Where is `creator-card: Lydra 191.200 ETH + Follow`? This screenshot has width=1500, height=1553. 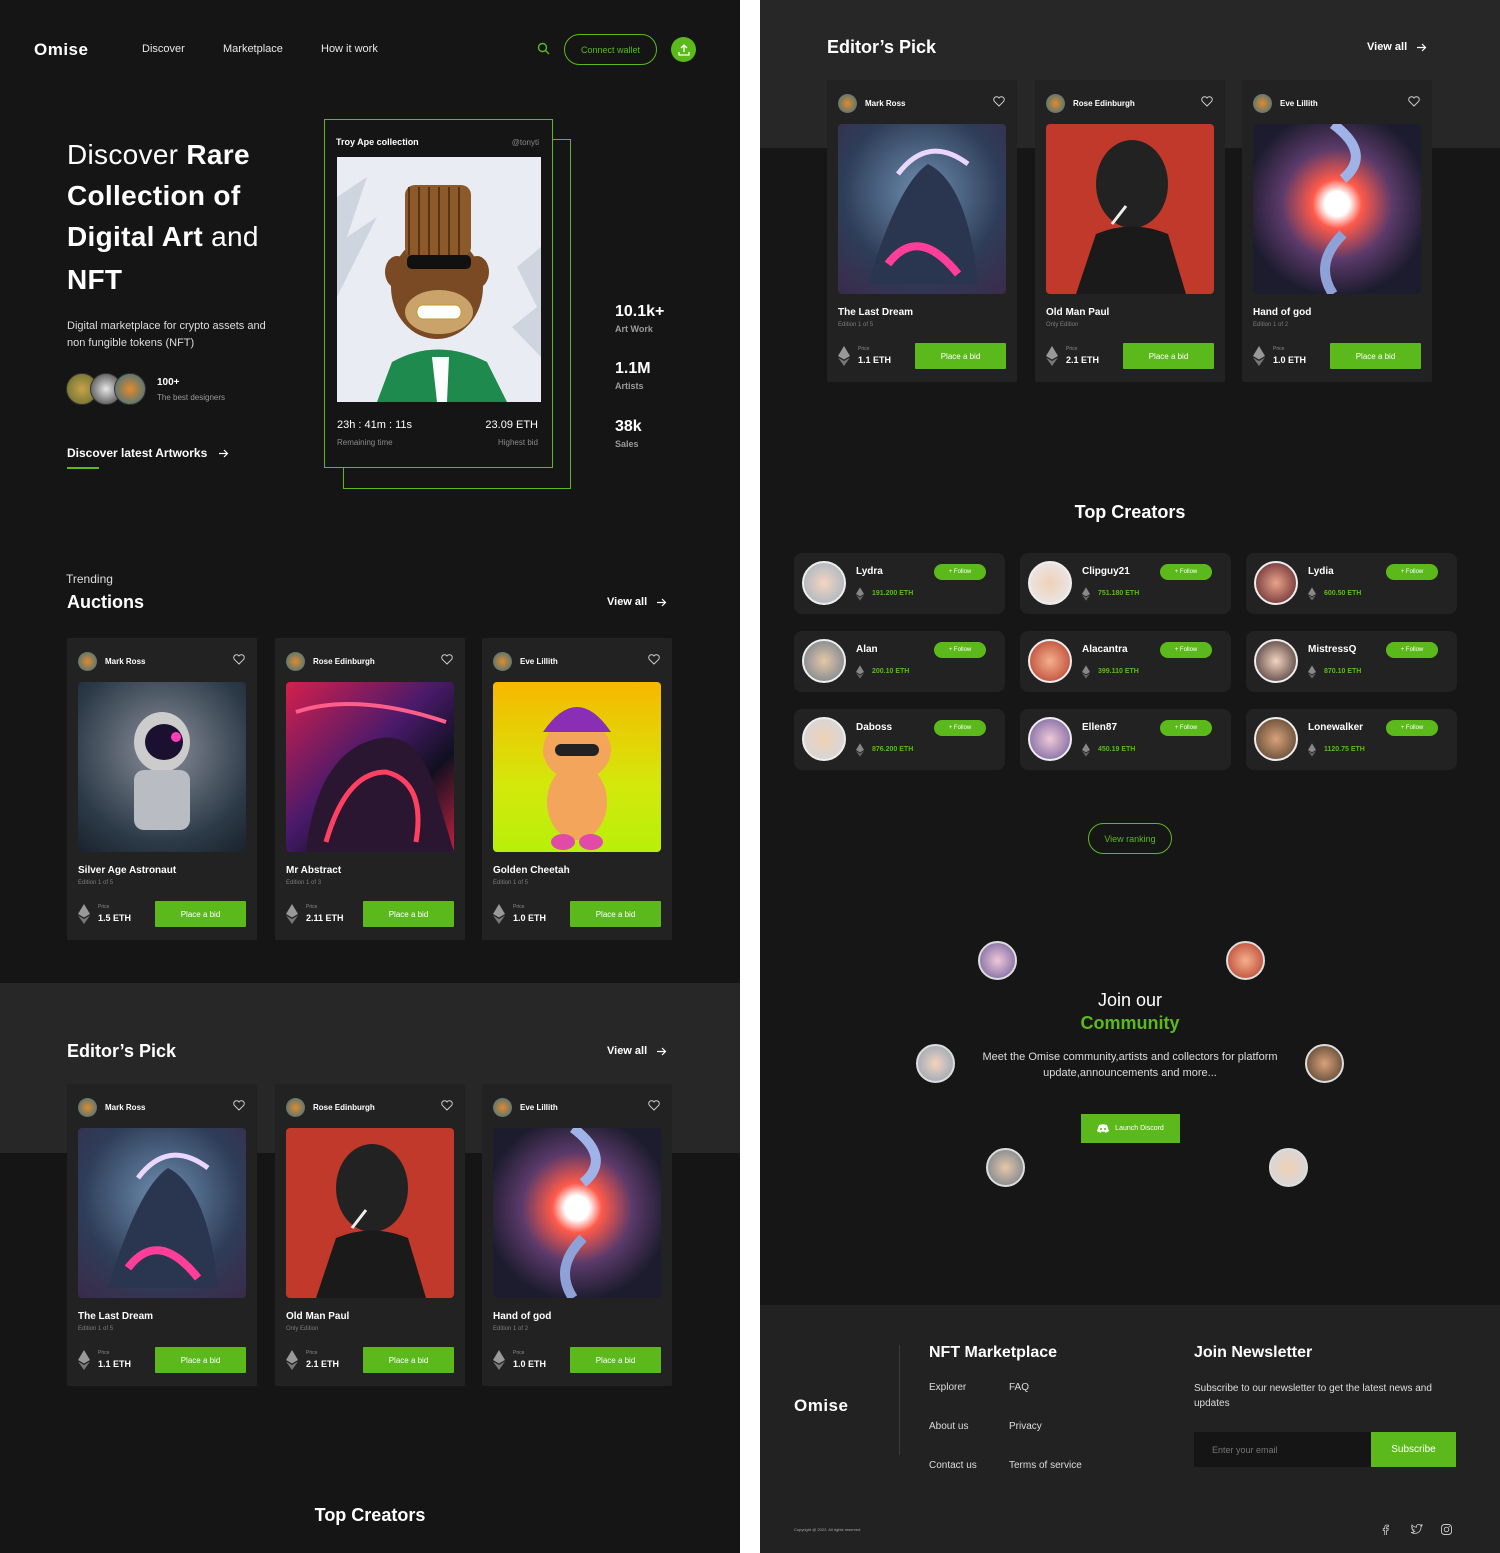 creator-card: Lydra 191.200 ETH + Follow is located at coordinates (899, 583).